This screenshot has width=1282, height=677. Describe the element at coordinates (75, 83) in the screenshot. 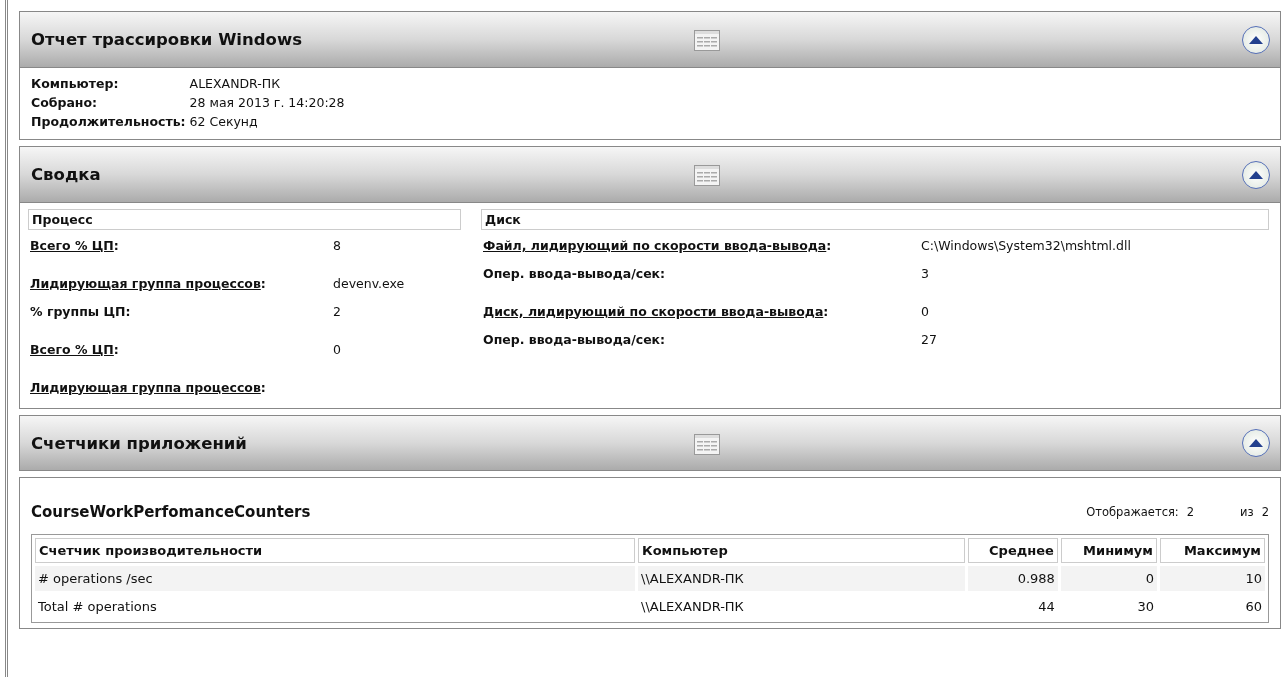

I see `field-label: Компьютер:` at that location.